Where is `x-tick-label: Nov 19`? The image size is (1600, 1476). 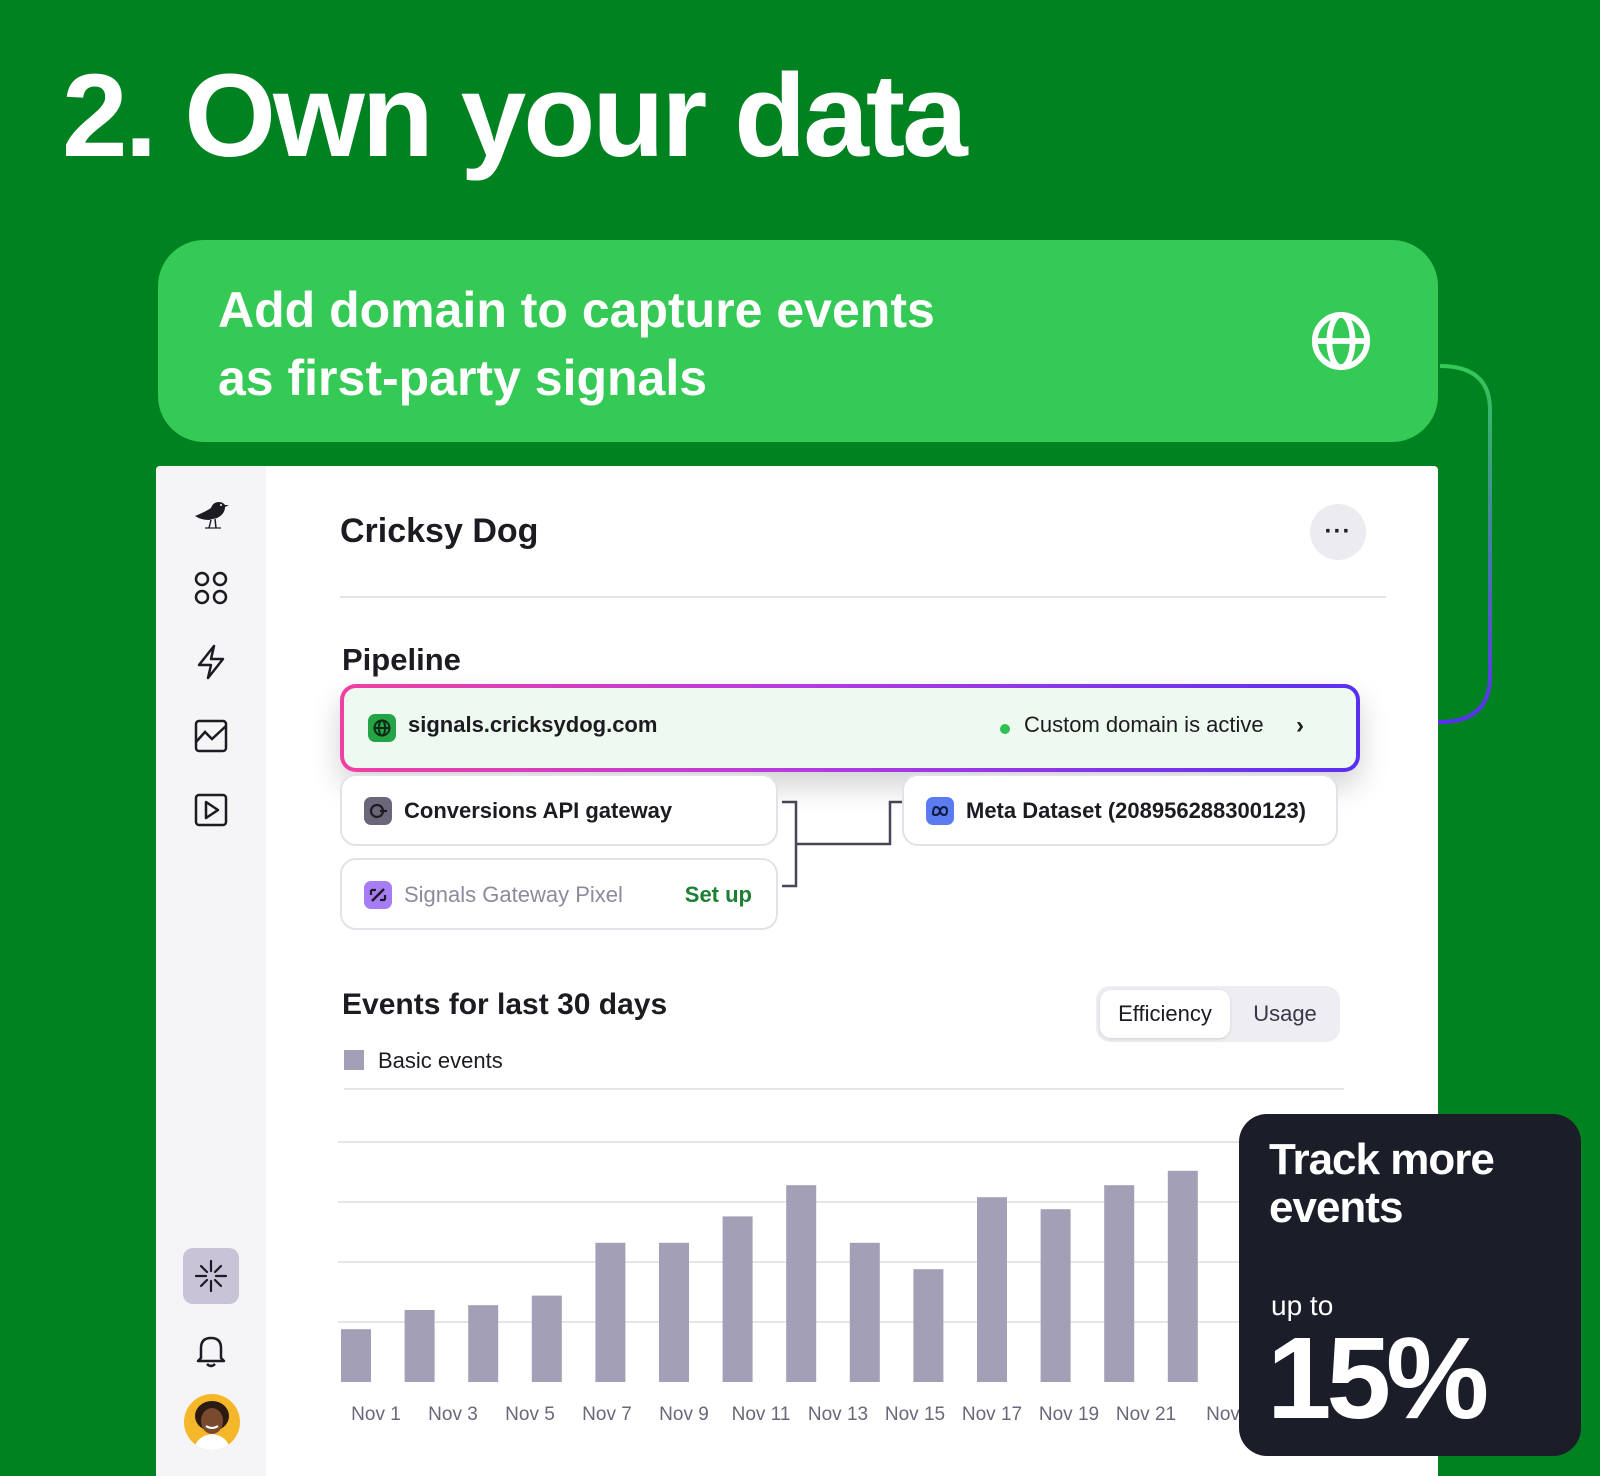 x-tick-label: Nov 19 is located at coordinates (1069, 1414).